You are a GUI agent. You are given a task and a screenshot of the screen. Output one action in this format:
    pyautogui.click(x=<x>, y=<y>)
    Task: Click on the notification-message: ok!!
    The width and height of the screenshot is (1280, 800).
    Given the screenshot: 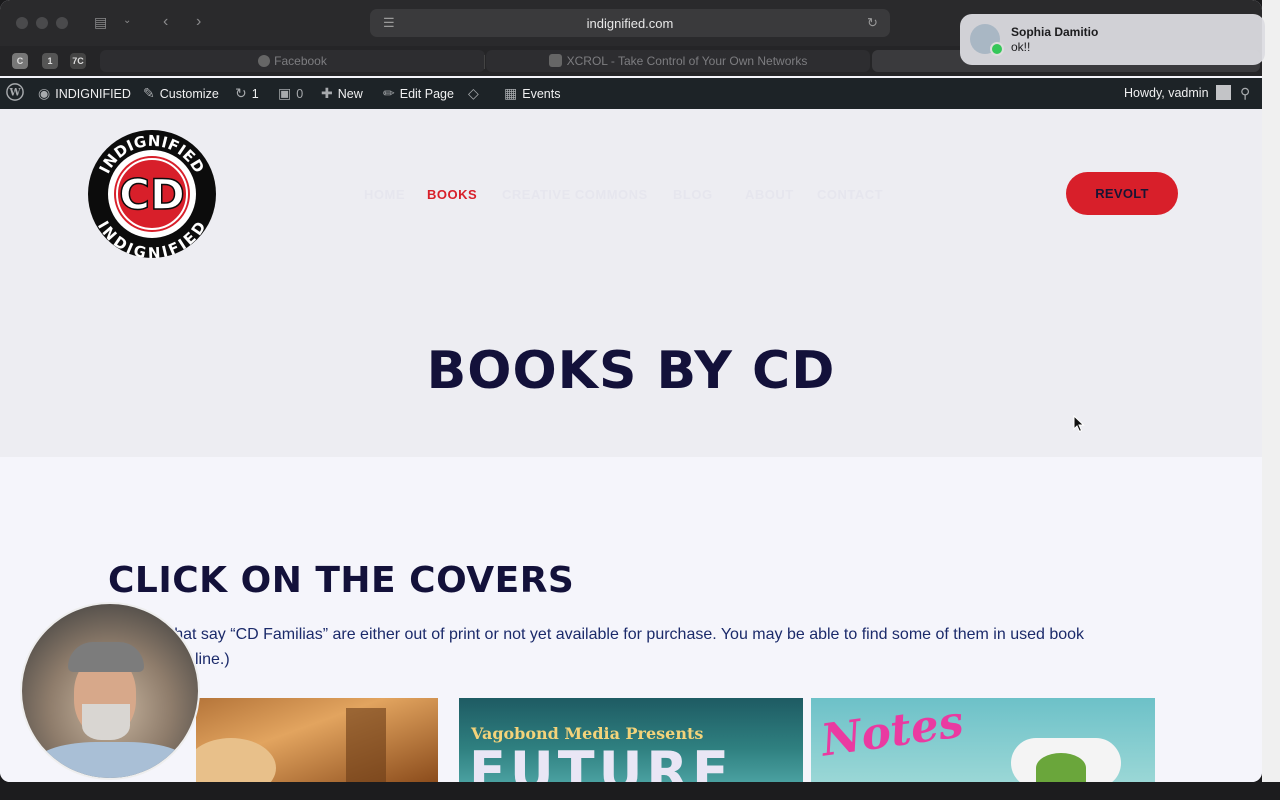 What is the action you would take?
    pyautogui.click(x=1021, y=47)
    